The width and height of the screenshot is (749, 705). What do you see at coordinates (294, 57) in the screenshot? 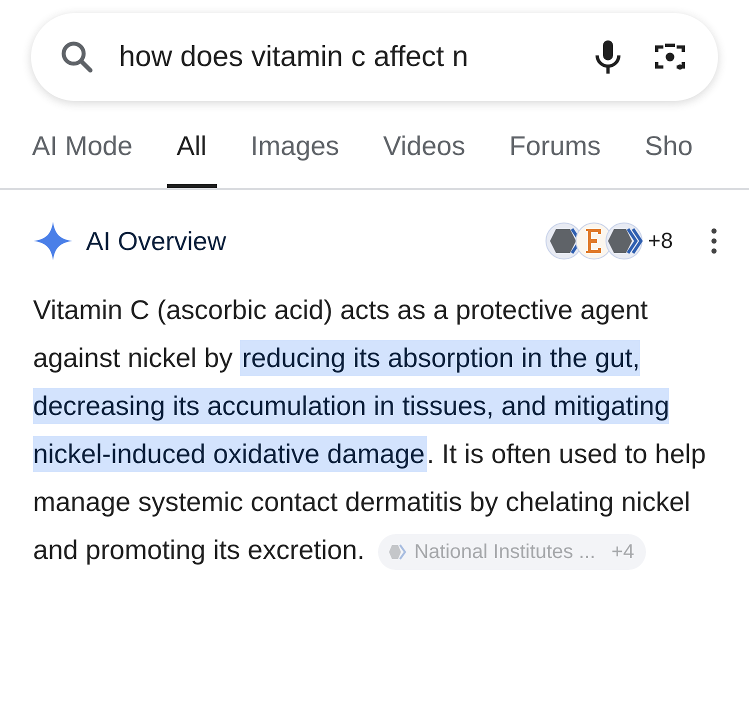
I see `search-query: how does vitamin c affect n` at bounding box center [294, 57].